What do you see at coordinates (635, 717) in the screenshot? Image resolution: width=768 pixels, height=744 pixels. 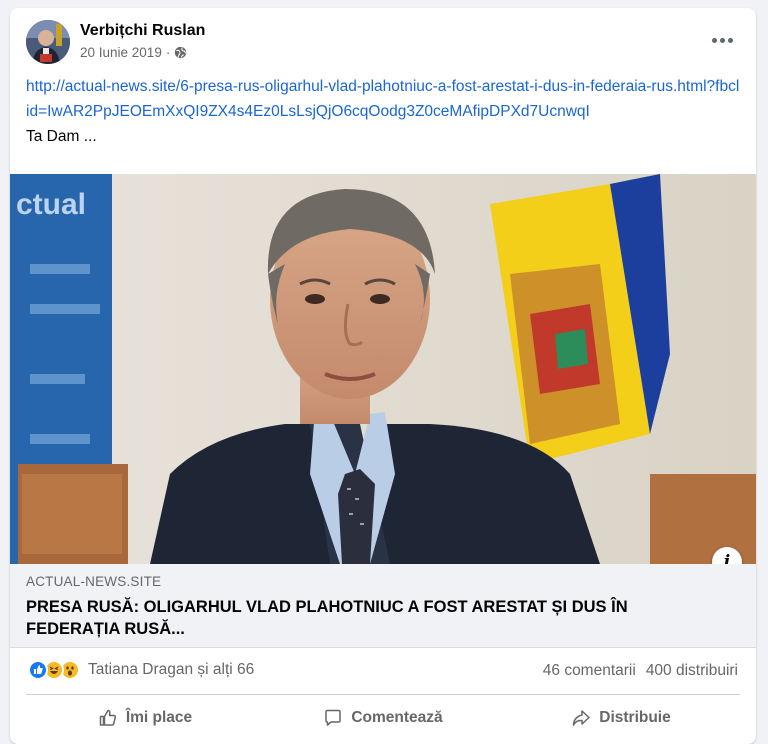 I see `share-label: Distribuie` at bounding box center [635, 717].